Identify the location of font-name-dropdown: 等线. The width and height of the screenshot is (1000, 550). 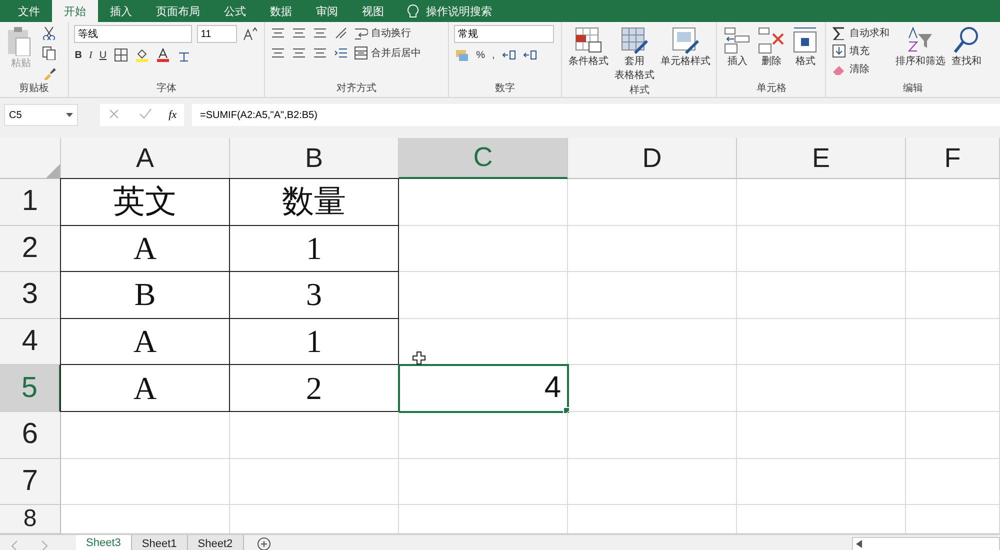
(133, 34).